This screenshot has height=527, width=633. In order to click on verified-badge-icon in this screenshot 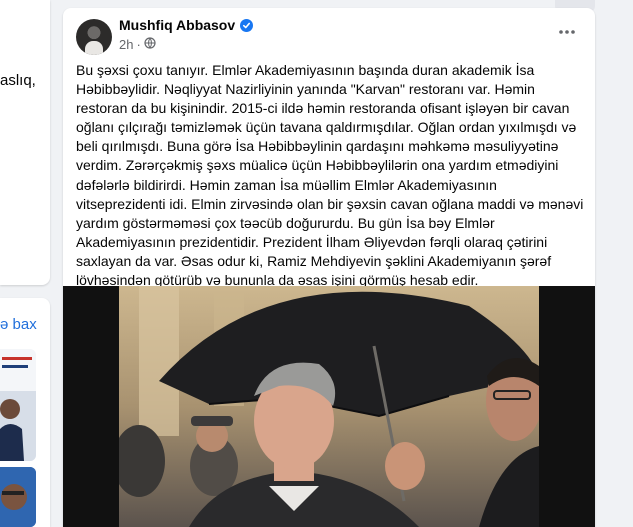, I will do `click(247, 25)`.